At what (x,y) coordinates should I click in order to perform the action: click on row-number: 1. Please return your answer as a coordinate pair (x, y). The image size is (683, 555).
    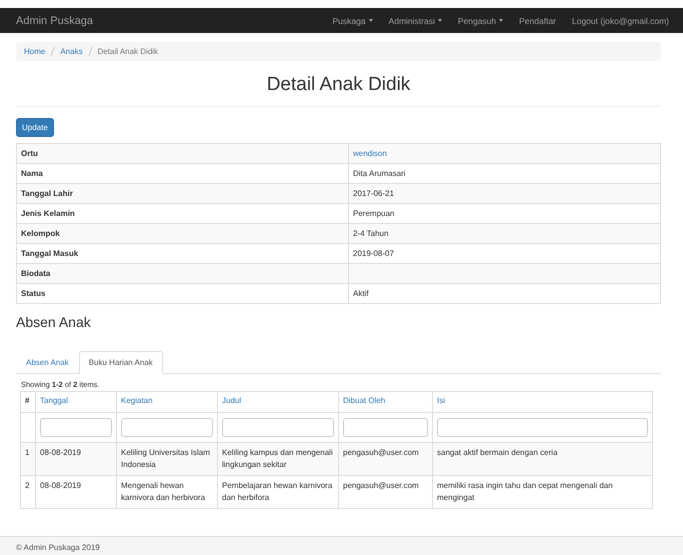
    Looking at the image, I should click on (28, 459).